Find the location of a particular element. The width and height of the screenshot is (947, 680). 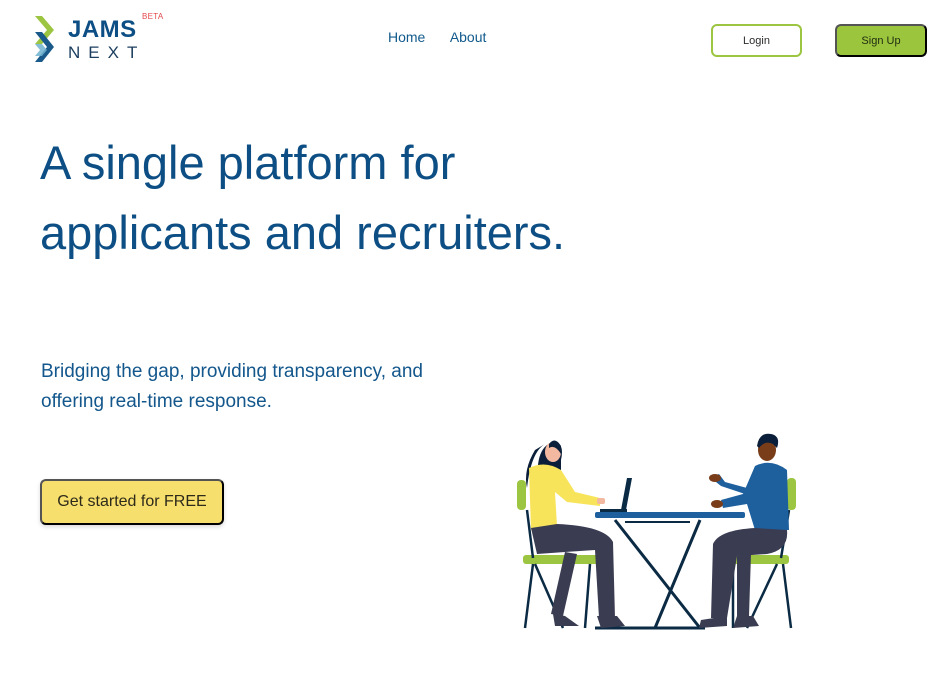

signup-button: Sign Up is located at coordinates (881, 40).